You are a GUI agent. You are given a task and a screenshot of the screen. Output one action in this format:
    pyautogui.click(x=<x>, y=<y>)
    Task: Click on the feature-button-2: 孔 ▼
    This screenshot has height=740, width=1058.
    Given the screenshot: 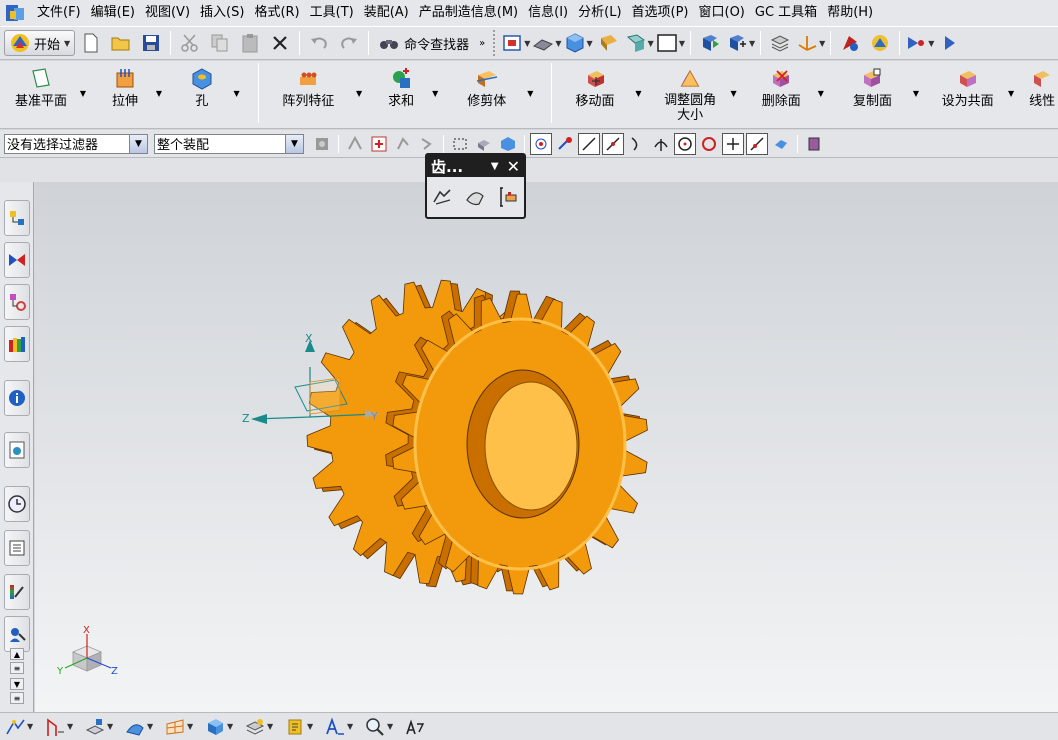 What is the action you would take?
    pyautogui.click(x=207, y=92)
    